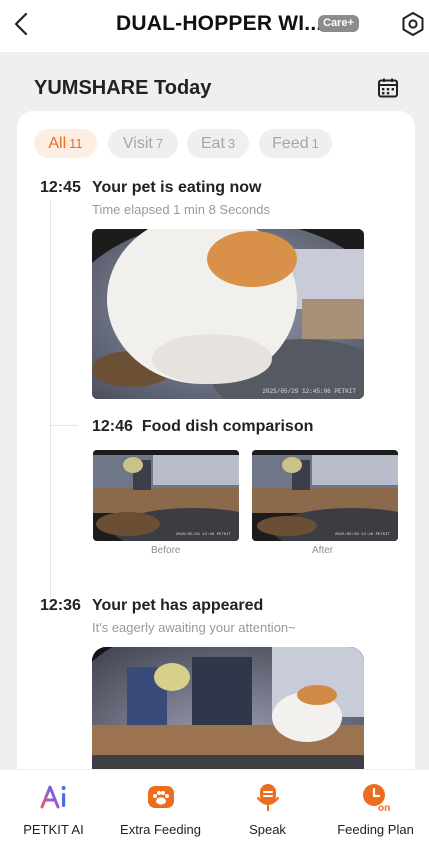 The height and width of the screenshot is (854, 429). What do you see at coordinates (137, 143) in the screenshot?
I see `filter-label: Visit` at bounding box center [137, 143].